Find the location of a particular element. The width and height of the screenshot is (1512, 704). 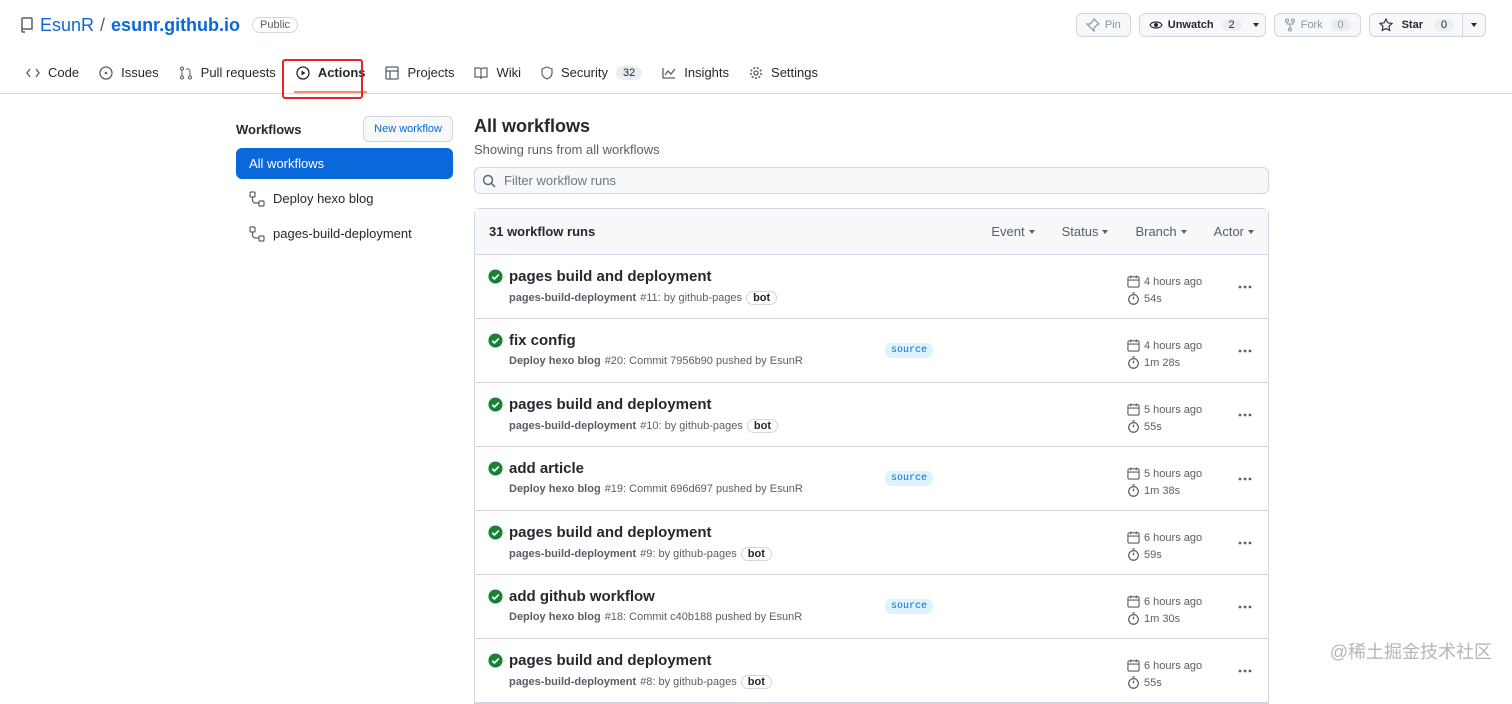

tab-wiki: Wiki is located at coordinates (497, 72).